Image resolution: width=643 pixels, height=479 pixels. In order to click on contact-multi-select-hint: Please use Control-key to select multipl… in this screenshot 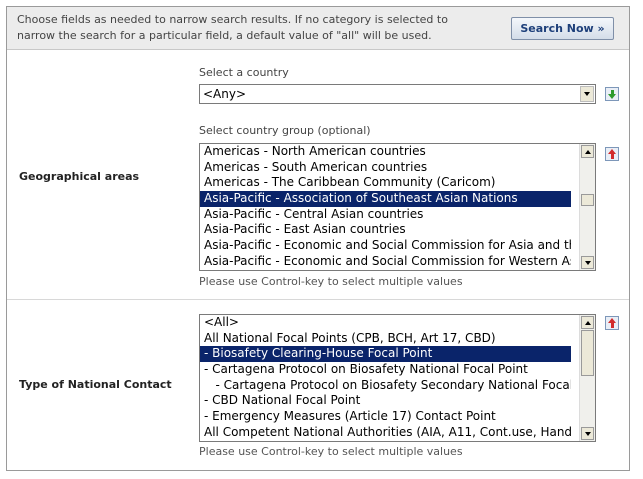, I will do `click(331, 451)`.